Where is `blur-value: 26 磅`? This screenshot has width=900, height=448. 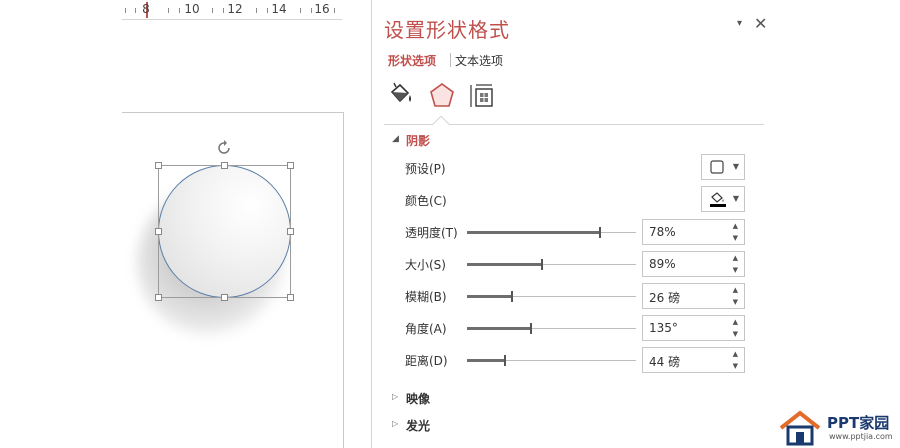 blur-value: 26 磅 is located at coordinates (664, 297).